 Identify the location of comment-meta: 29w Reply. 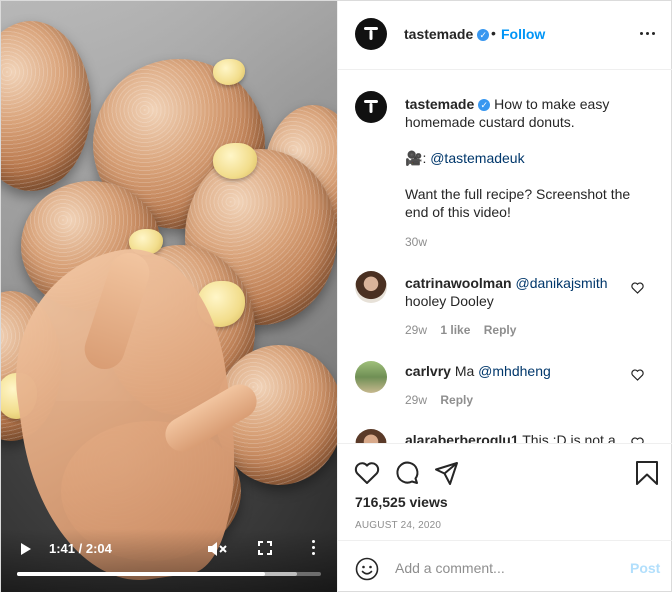
(444, 400).